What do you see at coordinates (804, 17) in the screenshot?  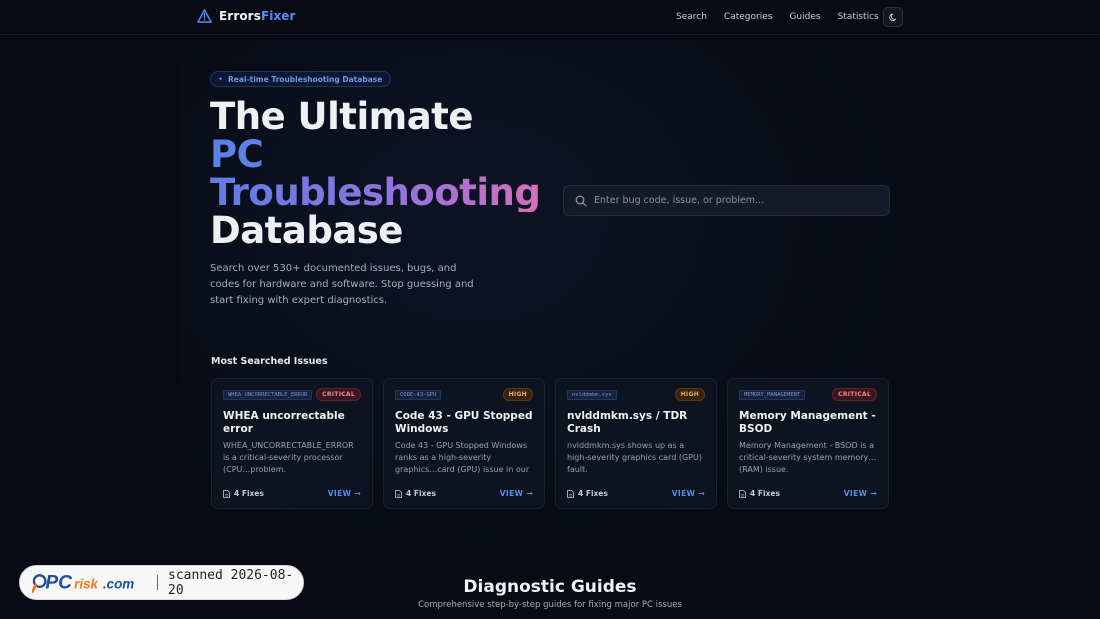 I see `nav-link-guides: Guides` at bounding box center [804, 17].